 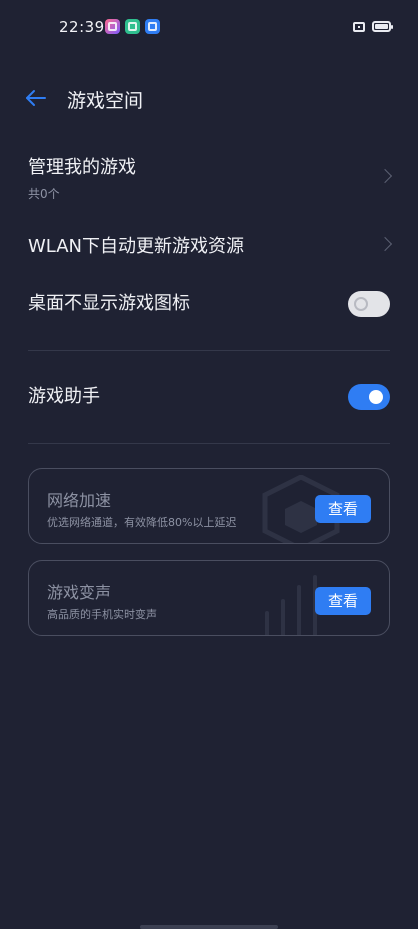 I want to click on network-acceleration-title: 网络加速, so click(x=79, y=500).